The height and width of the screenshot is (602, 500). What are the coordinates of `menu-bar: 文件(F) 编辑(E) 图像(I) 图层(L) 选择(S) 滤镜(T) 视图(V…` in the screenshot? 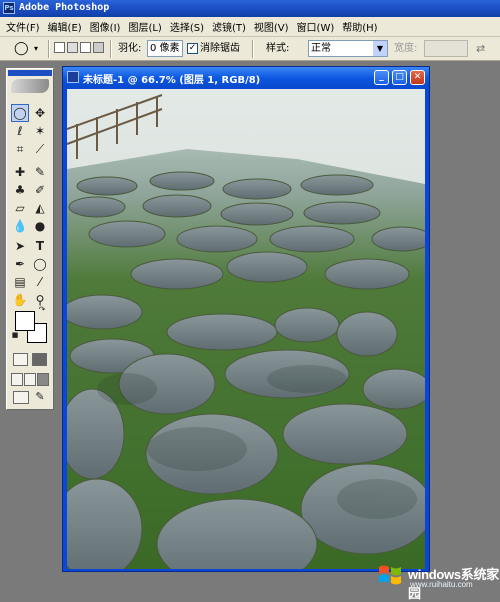 It's located at (250, 27).